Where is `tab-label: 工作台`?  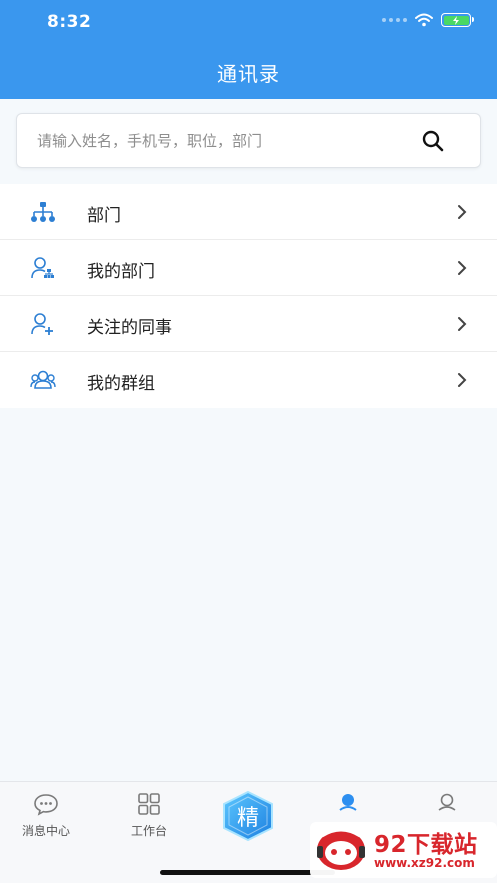 tab-label: 工作台 is located at coordinates (148, 831).